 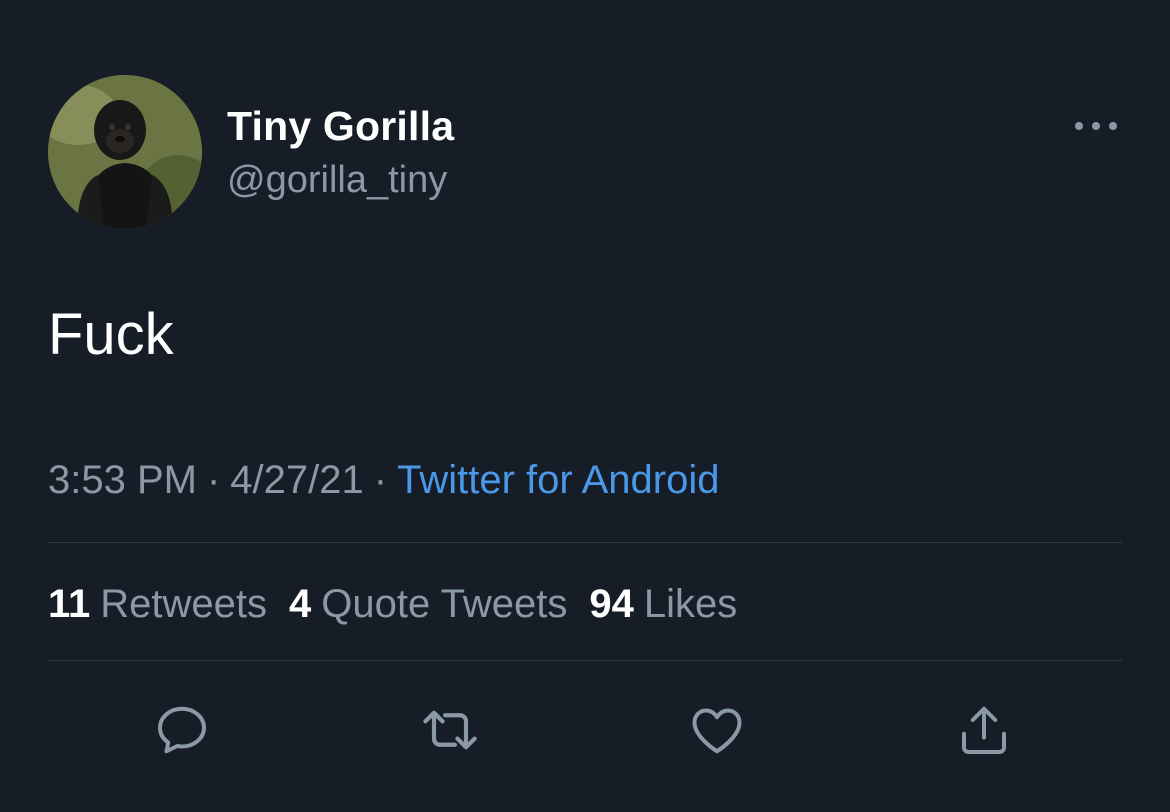 I want to click on share-icon, so click(x=984, y=730).